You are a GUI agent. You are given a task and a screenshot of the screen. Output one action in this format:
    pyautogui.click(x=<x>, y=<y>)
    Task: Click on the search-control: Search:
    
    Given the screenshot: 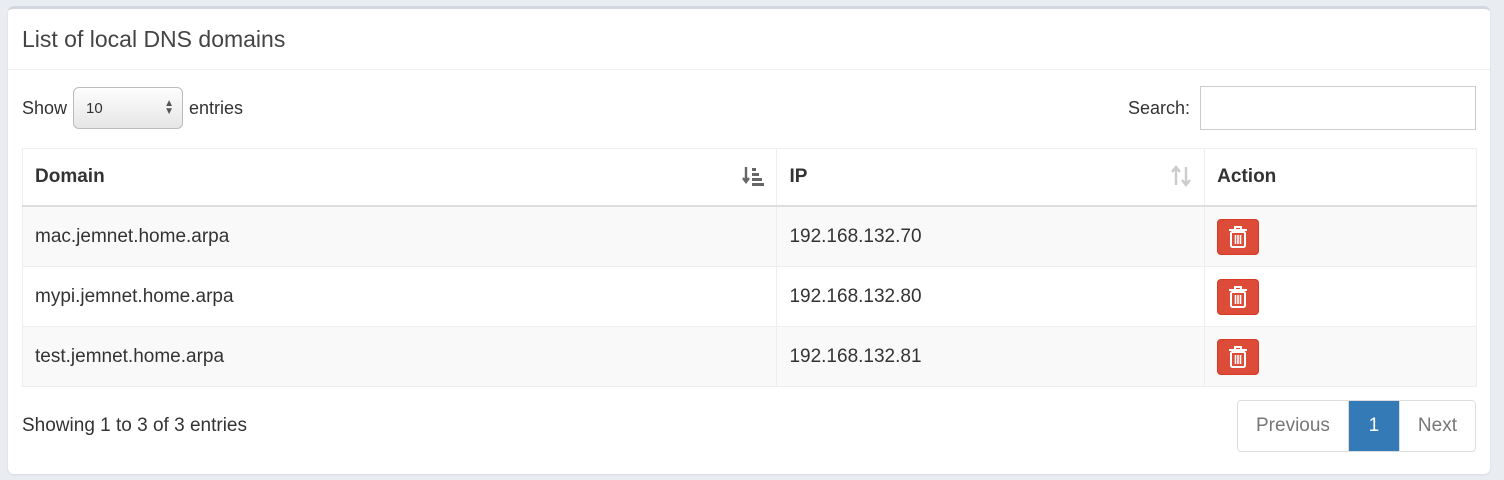 What is the action you would take?
    pyautogui.click(x=1302, y=108)
    